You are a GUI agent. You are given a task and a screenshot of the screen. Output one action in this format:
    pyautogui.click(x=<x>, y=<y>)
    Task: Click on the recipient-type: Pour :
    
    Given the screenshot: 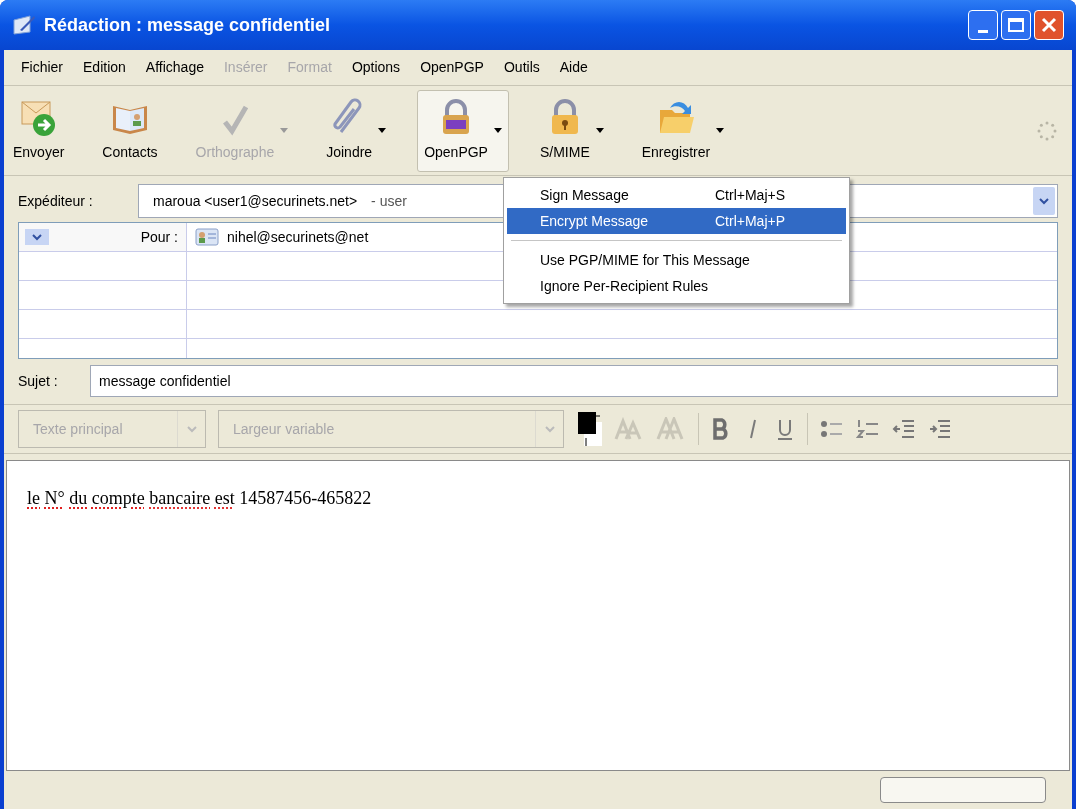 What is the action you would take?
    pyautogui.click(x=159, y=237)
    